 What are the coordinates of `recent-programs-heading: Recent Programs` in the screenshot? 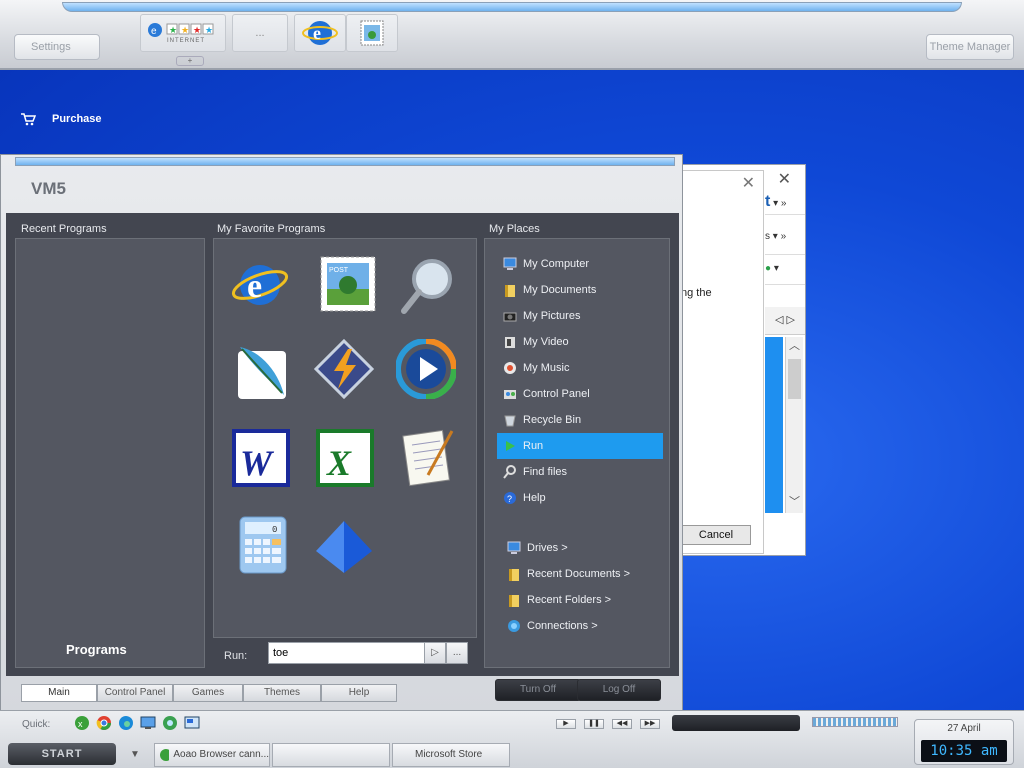 It's located at (64, 229).